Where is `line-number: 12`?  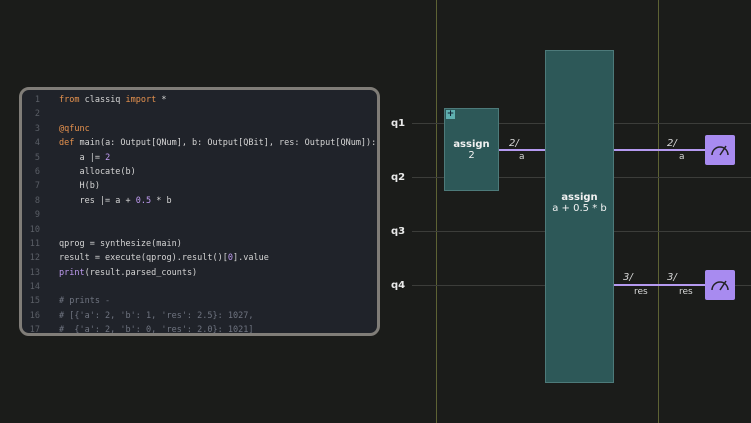 line-number: 12 is located at coordinates (34, 258).